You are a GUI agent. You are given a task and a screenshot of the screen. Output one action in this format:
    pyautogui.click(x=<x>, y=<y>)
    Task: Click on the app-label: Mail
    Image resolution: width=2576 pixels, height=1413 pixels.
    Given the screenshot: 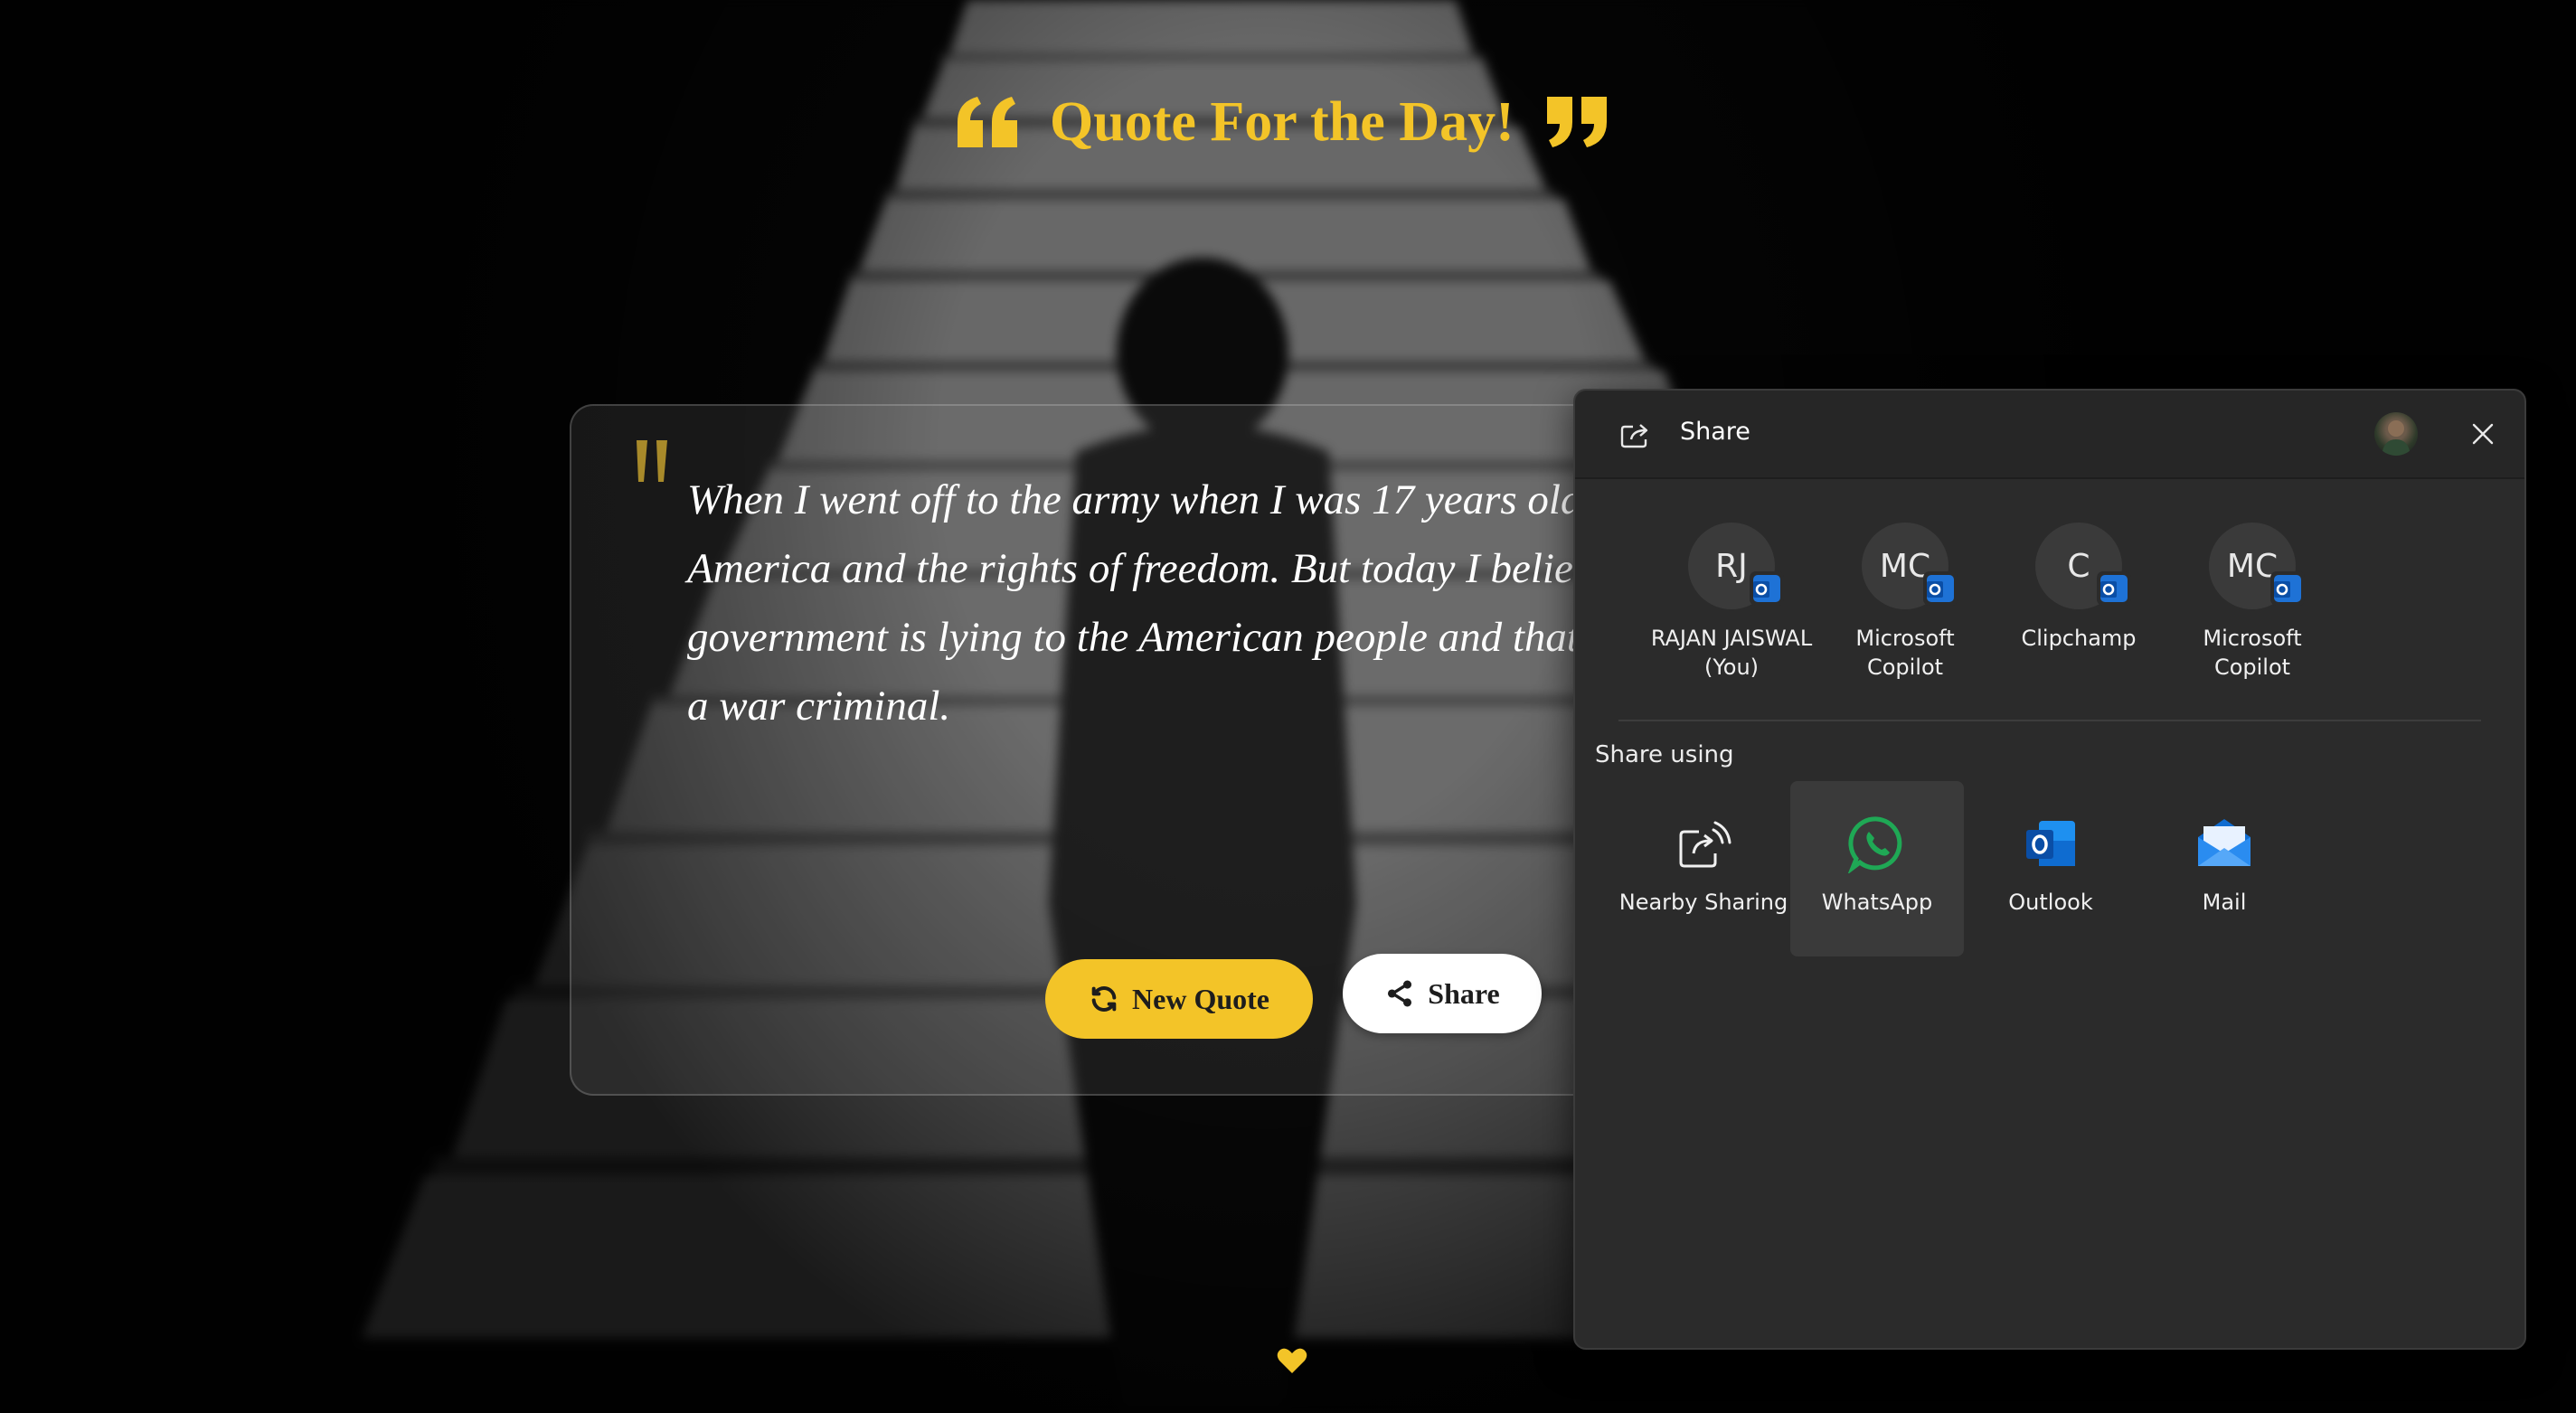 What is the action you would take?
    pyautogui.click(x=2225, y=902)
    